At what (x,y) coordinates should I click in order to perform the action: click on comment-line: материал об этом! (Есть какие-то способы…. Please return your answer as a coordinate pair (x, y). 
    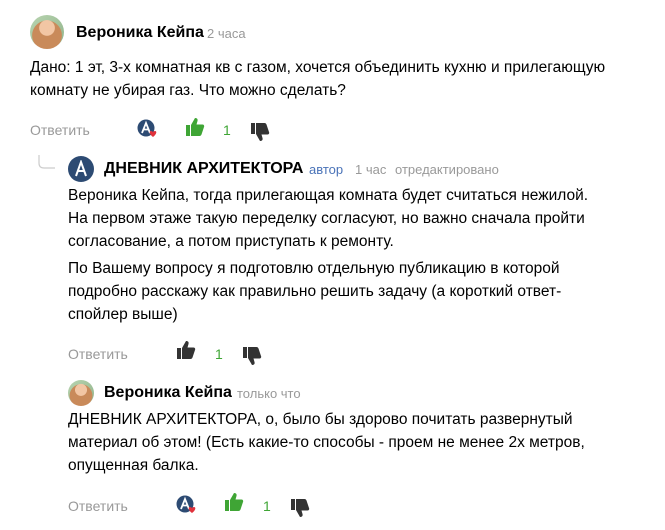
    Looking at the image, I should click on (326, 442).